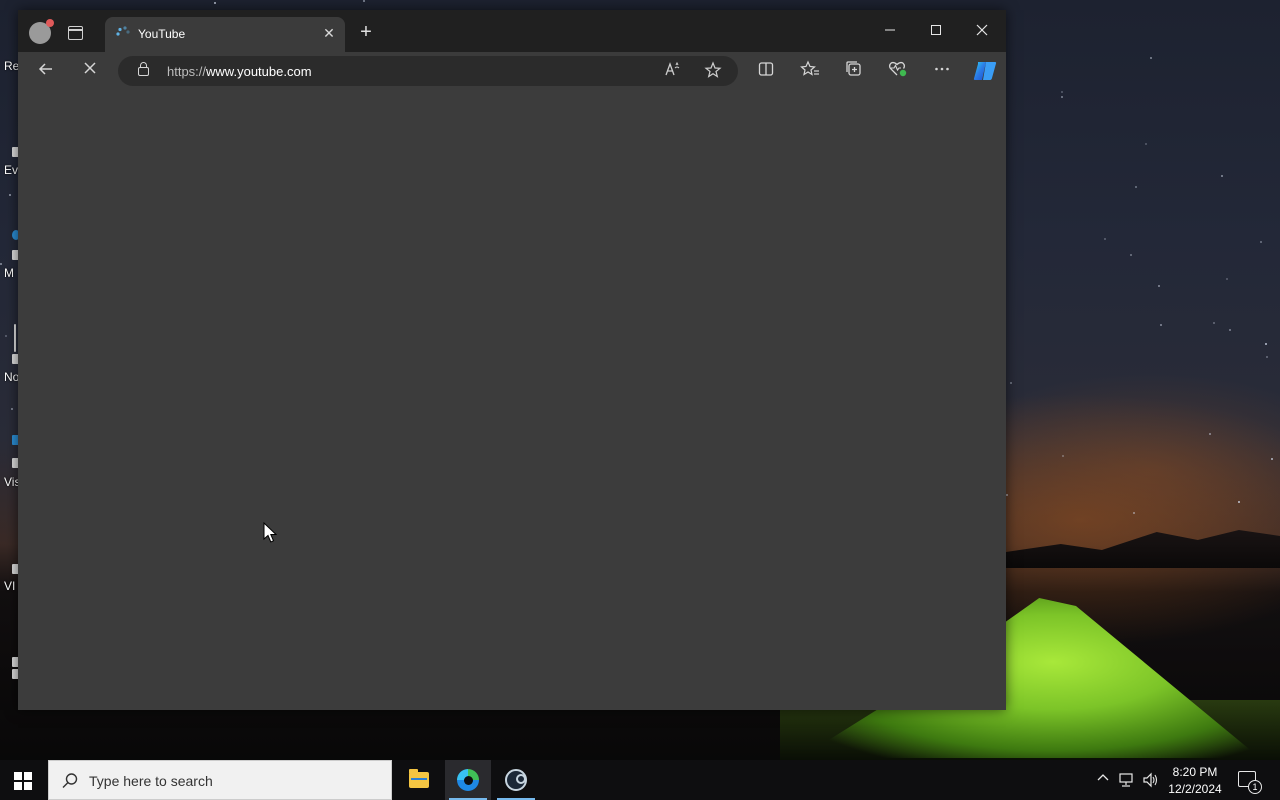  I want to click on notification-count-badge: 1, so click(1255, 787).